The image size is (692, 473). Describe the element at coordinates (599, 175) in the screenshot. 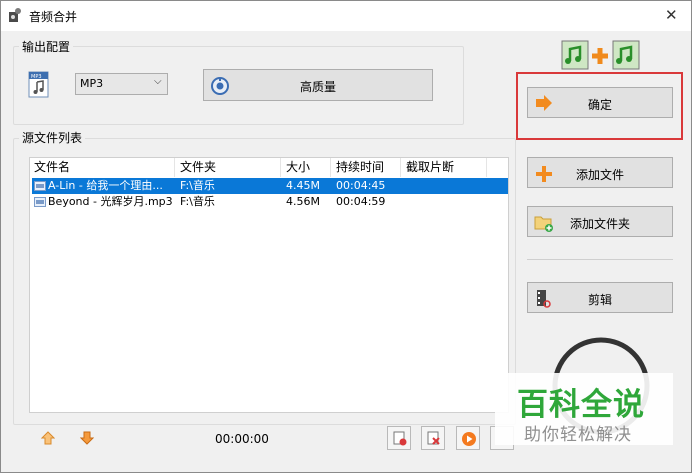

I see `add-file-label: 添加文件` at that location.